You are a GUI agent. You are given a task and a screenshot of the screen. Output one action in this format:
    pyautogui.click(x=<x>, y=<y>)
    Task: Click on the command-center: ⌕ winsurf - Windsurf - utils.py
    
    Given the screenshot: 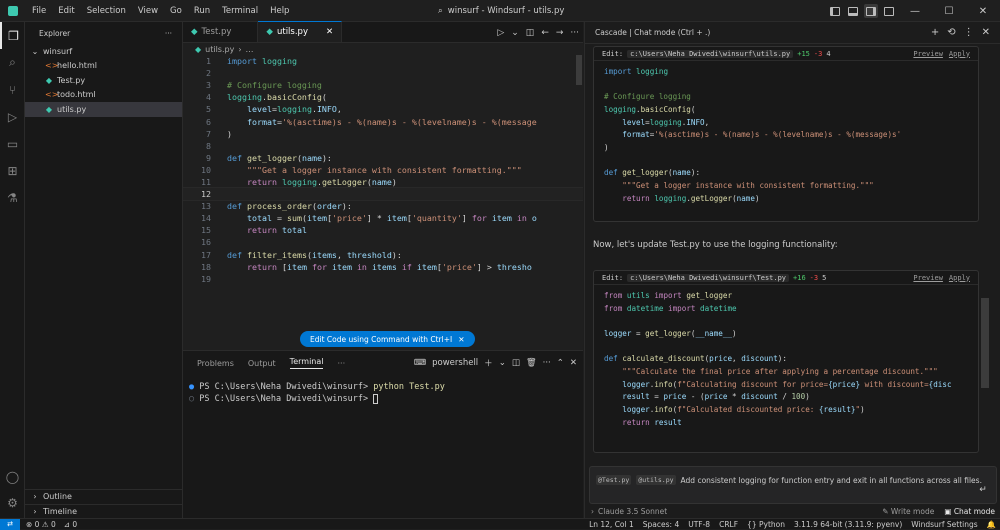 What is the action you would take?
    pyautogui.click(x=501, y=11)
    